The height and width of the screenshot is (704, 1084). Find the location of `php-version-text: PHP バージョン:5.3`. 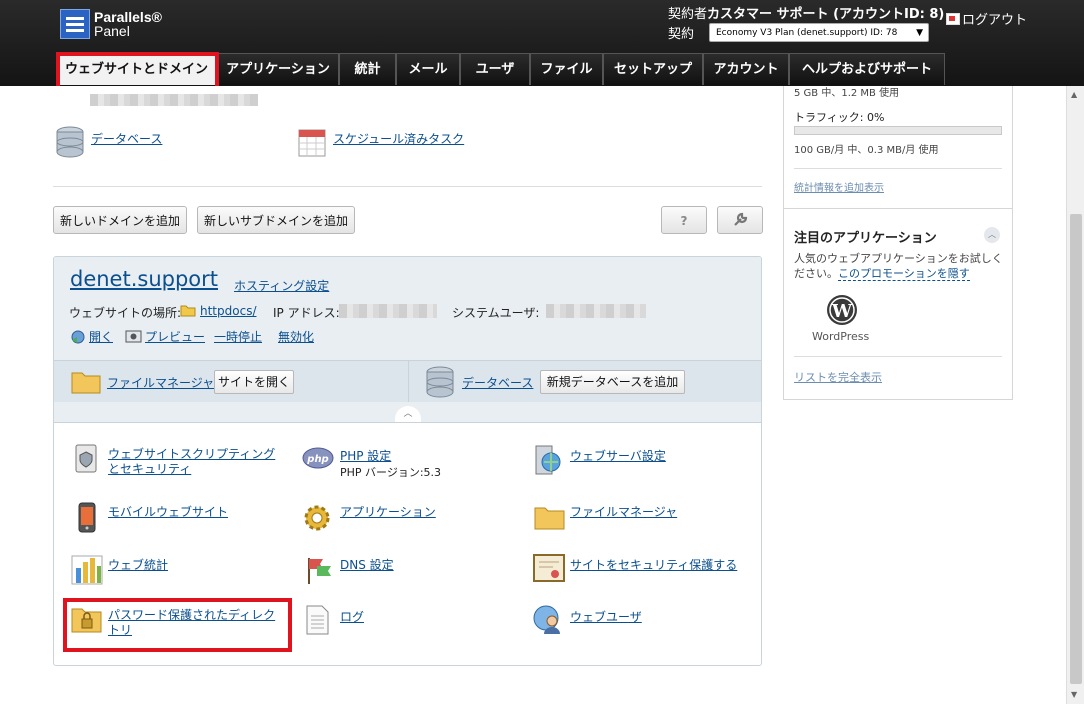

php-version-text: PHP バージョン:5.3 is located at coordinates (391, 472).